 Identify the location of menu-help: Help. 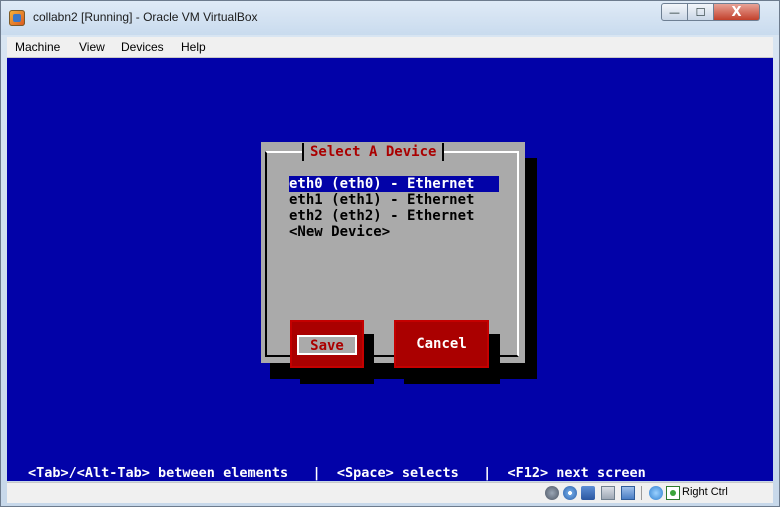
(193, 47).